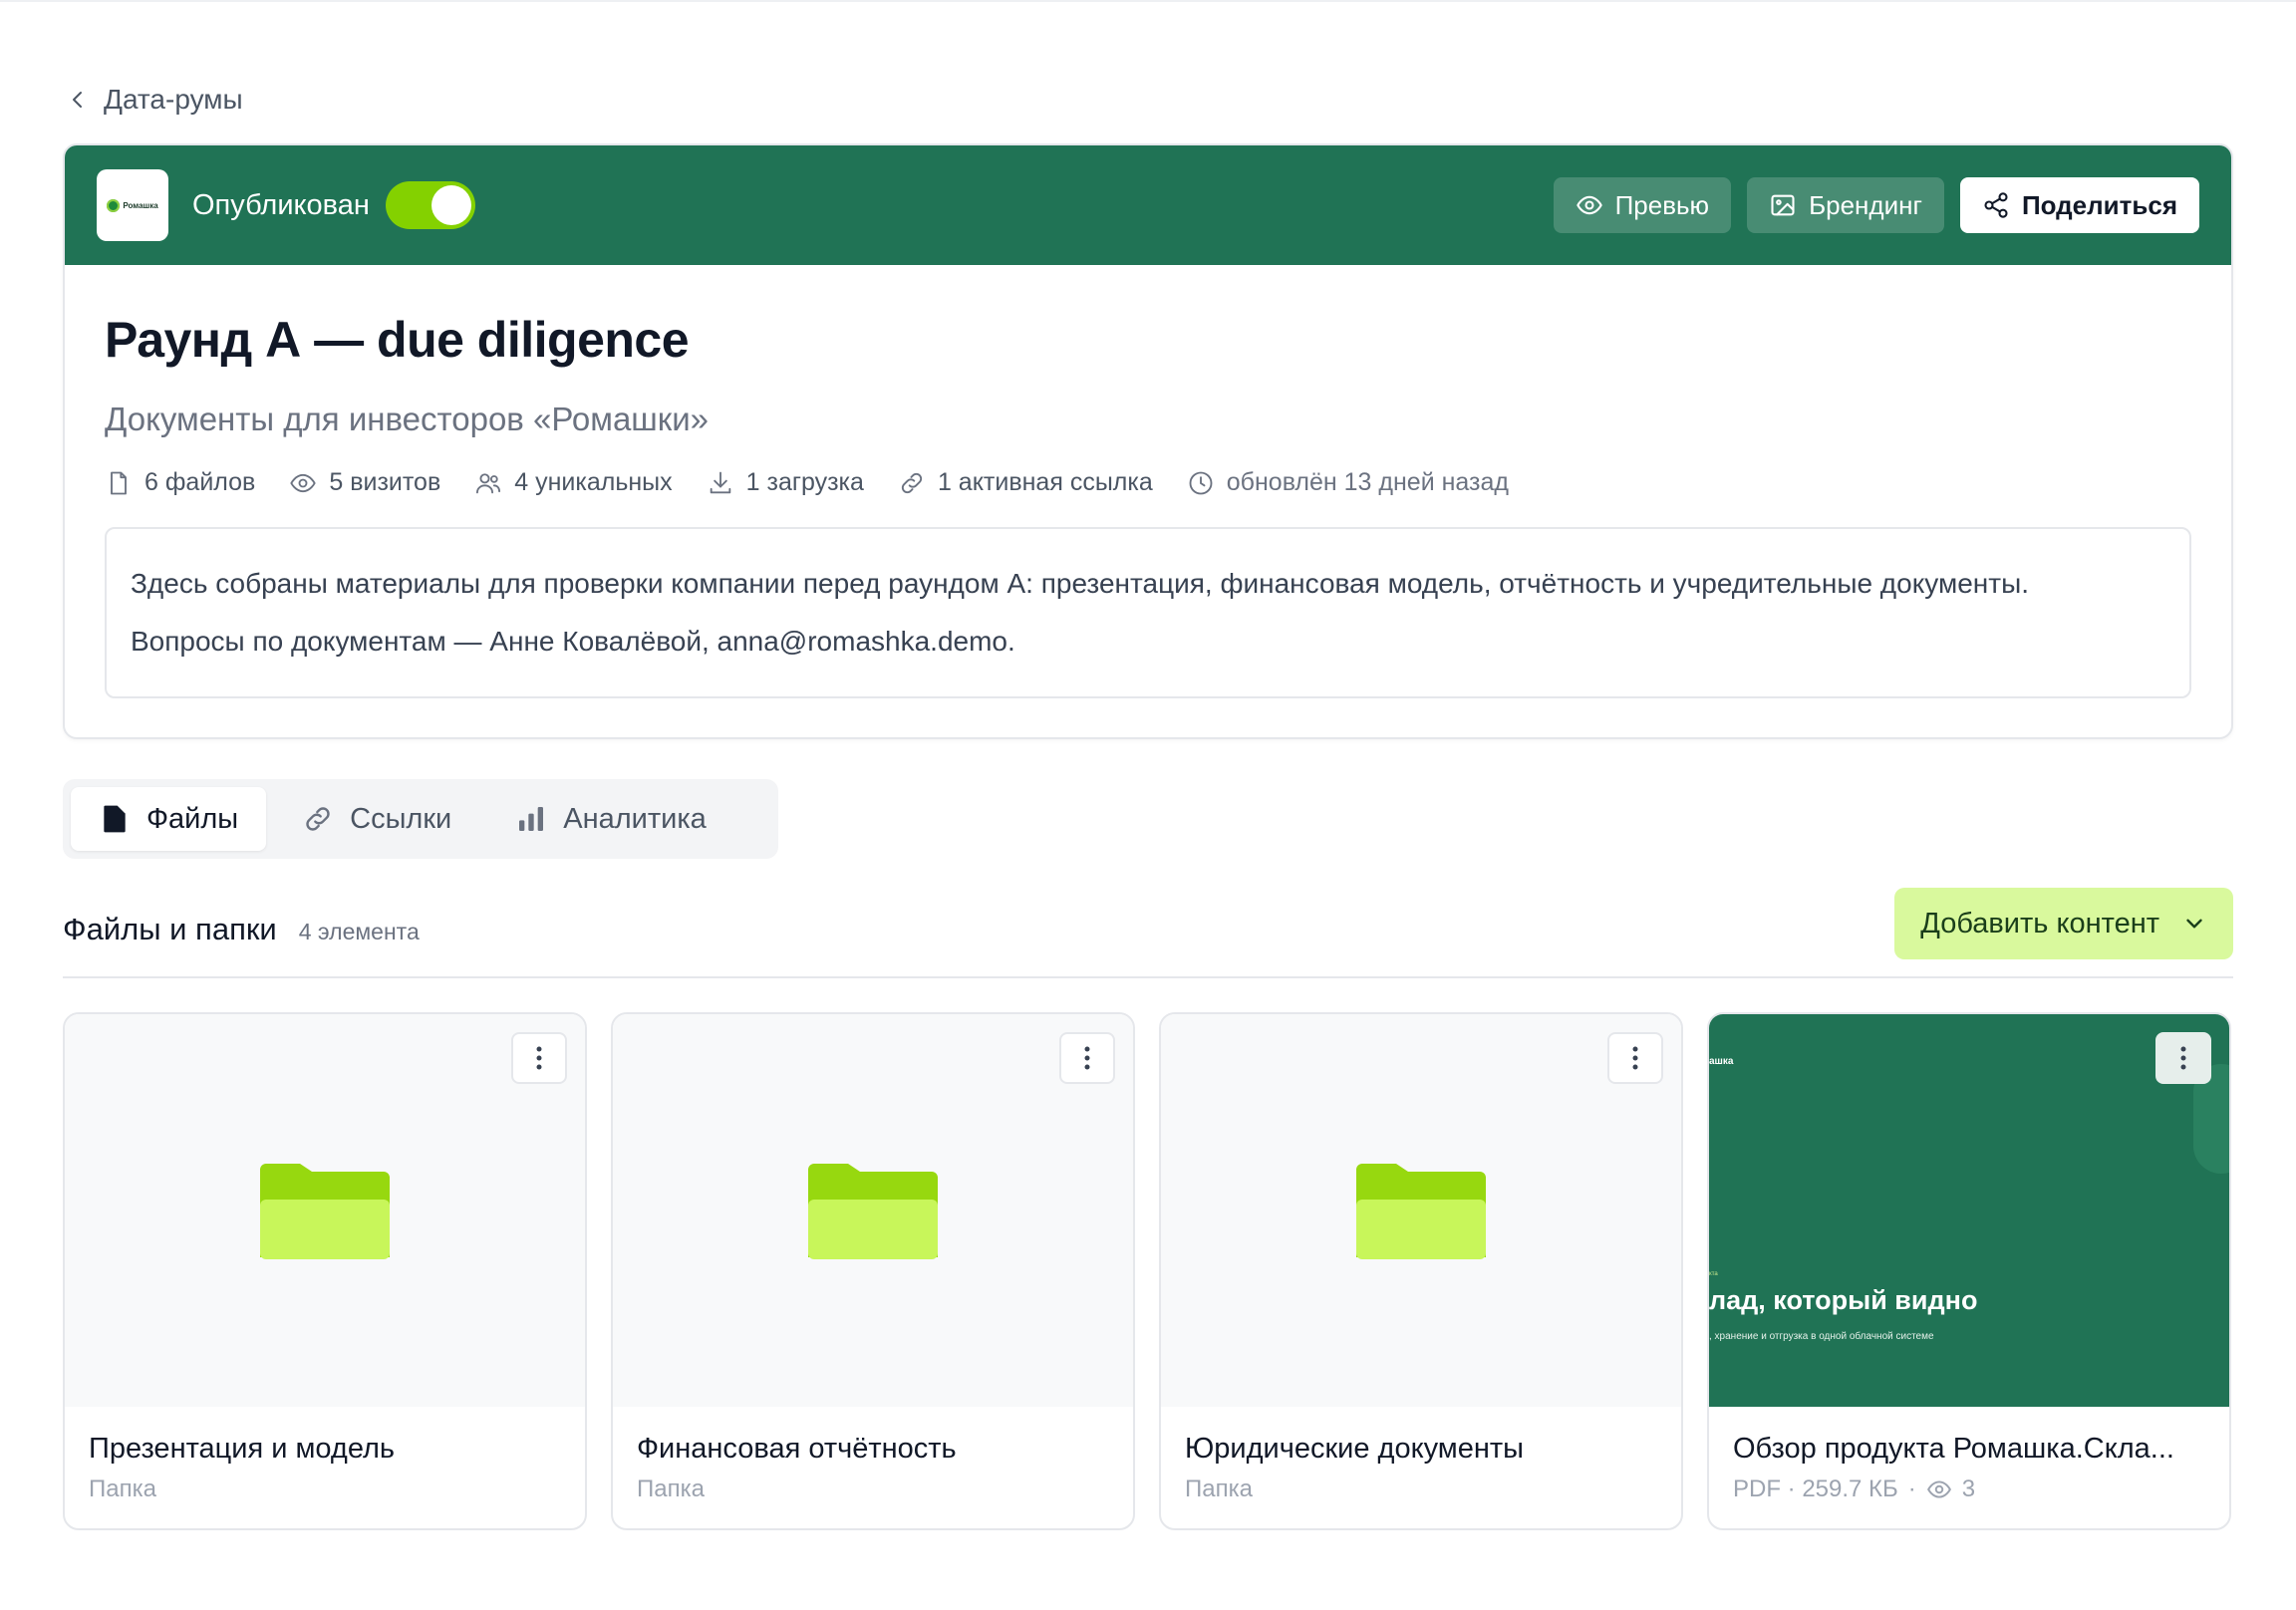 The image size is (2296, 1610). I want to click on tab-analytics: Аналитика, so click(610, 819).